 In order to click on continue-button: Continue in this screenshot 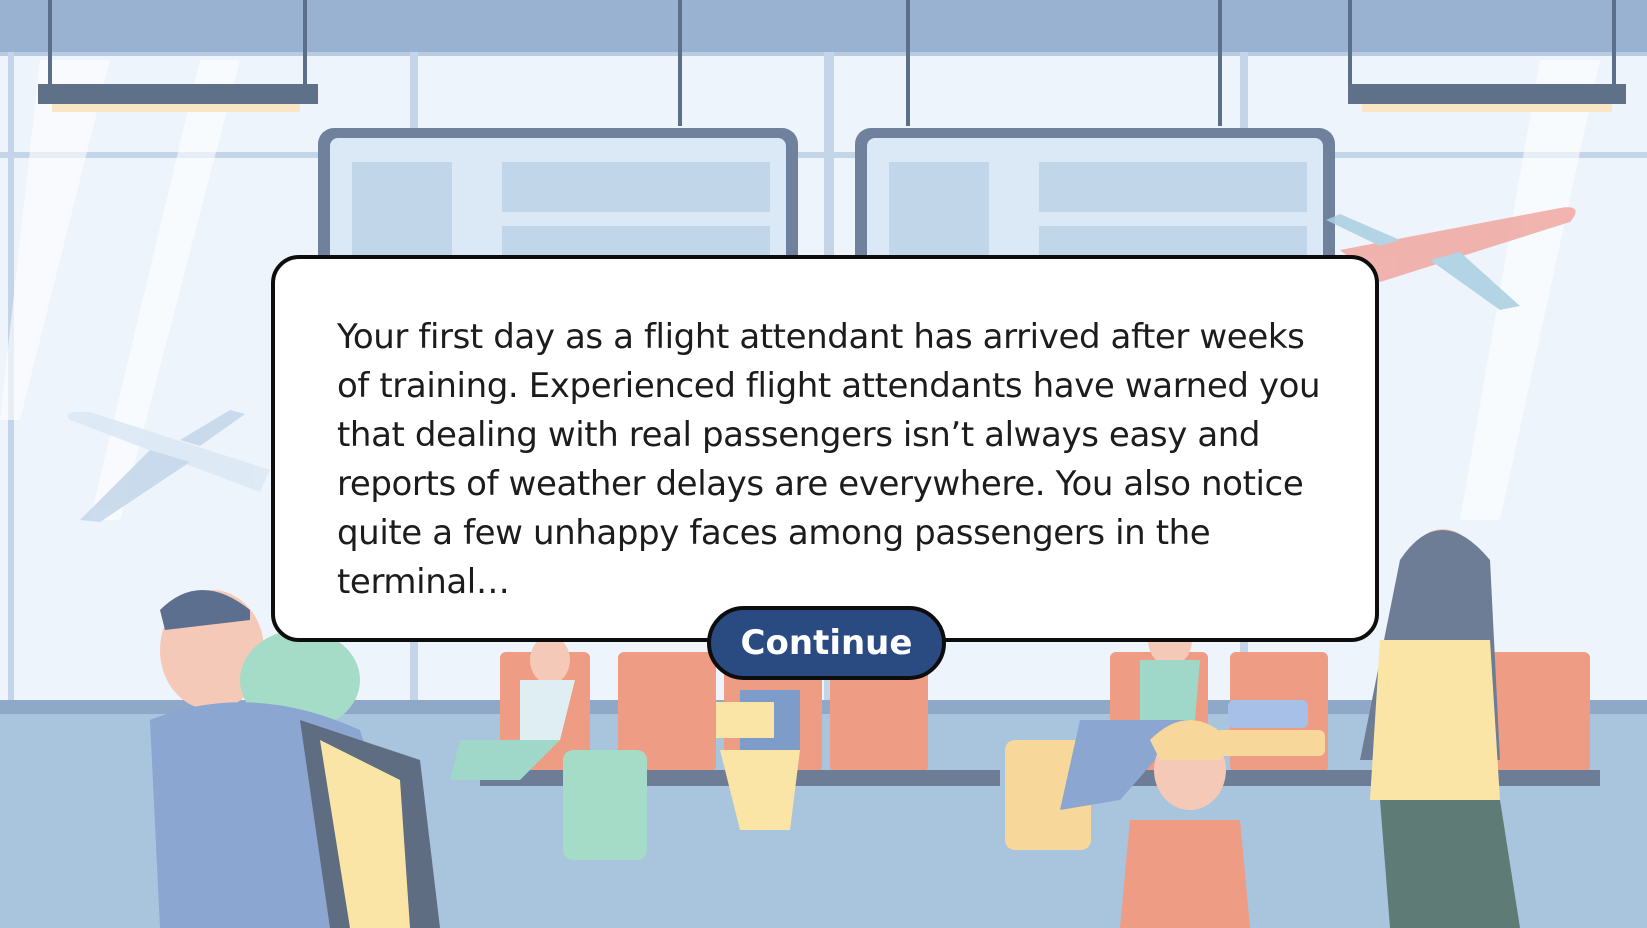, I will do `click(826, 643)`.